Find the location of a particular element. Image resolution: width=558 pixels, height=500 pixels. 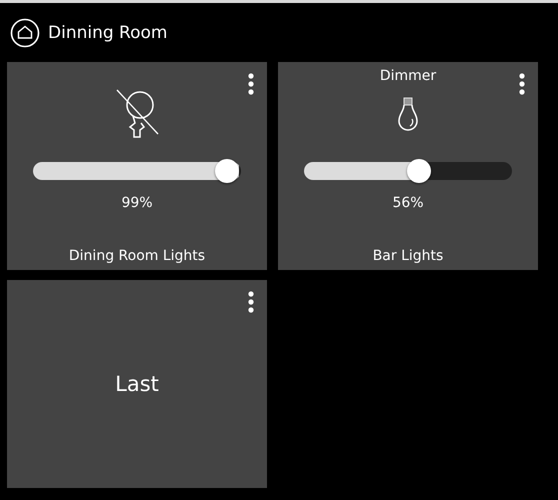

home-icon is located at coordinates (25, 33).